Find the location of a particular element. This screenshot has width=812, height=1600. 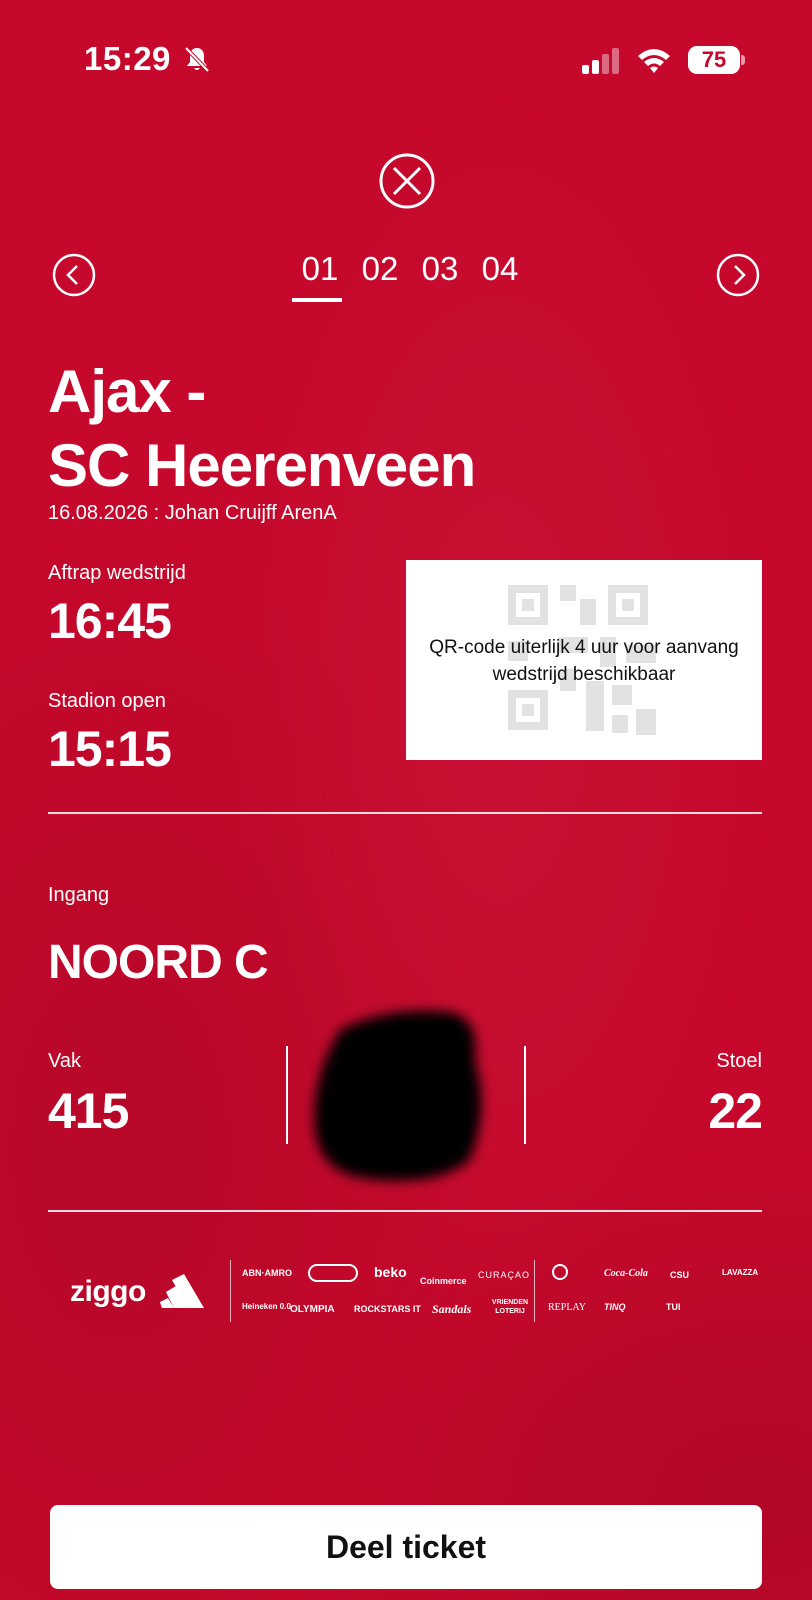

tab-ticket-02: 02 is located at coordinates (380, 276).